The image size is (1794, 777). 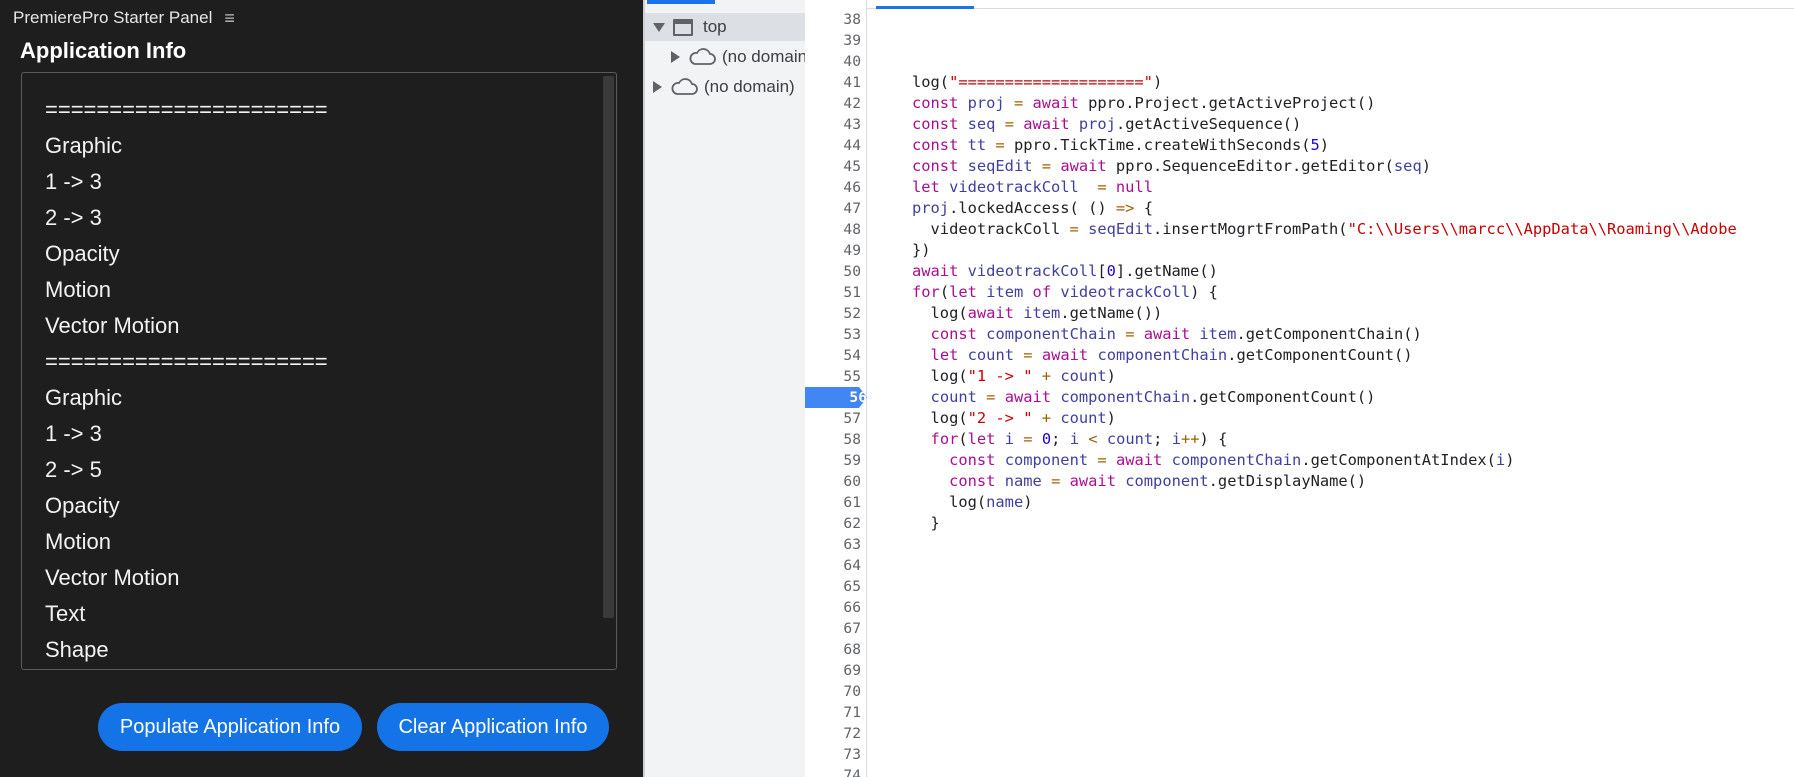 What do you see at coordinates (833, 544) in the screenshot?
I see `line-number: 63` at bounding box center [833, 544].